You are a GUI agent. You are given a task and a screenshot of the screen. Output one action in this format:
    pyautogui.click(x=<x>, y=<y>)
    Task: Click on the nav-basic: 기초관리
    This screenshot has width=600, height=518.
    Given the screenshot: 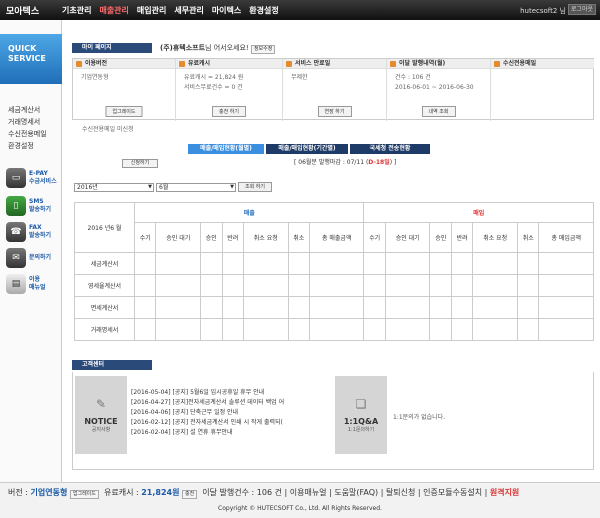 What is the action you would take?
    pyautogui.click(x=76, y=10)
    